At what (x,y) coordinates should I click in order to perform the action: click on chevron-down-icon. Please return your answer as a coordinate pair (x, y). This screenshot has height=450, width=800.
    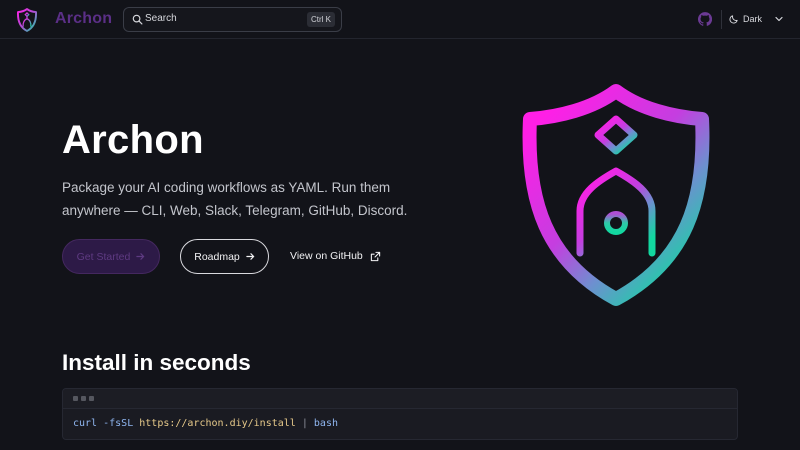
    Looking at the image, I should click on (779, 19).